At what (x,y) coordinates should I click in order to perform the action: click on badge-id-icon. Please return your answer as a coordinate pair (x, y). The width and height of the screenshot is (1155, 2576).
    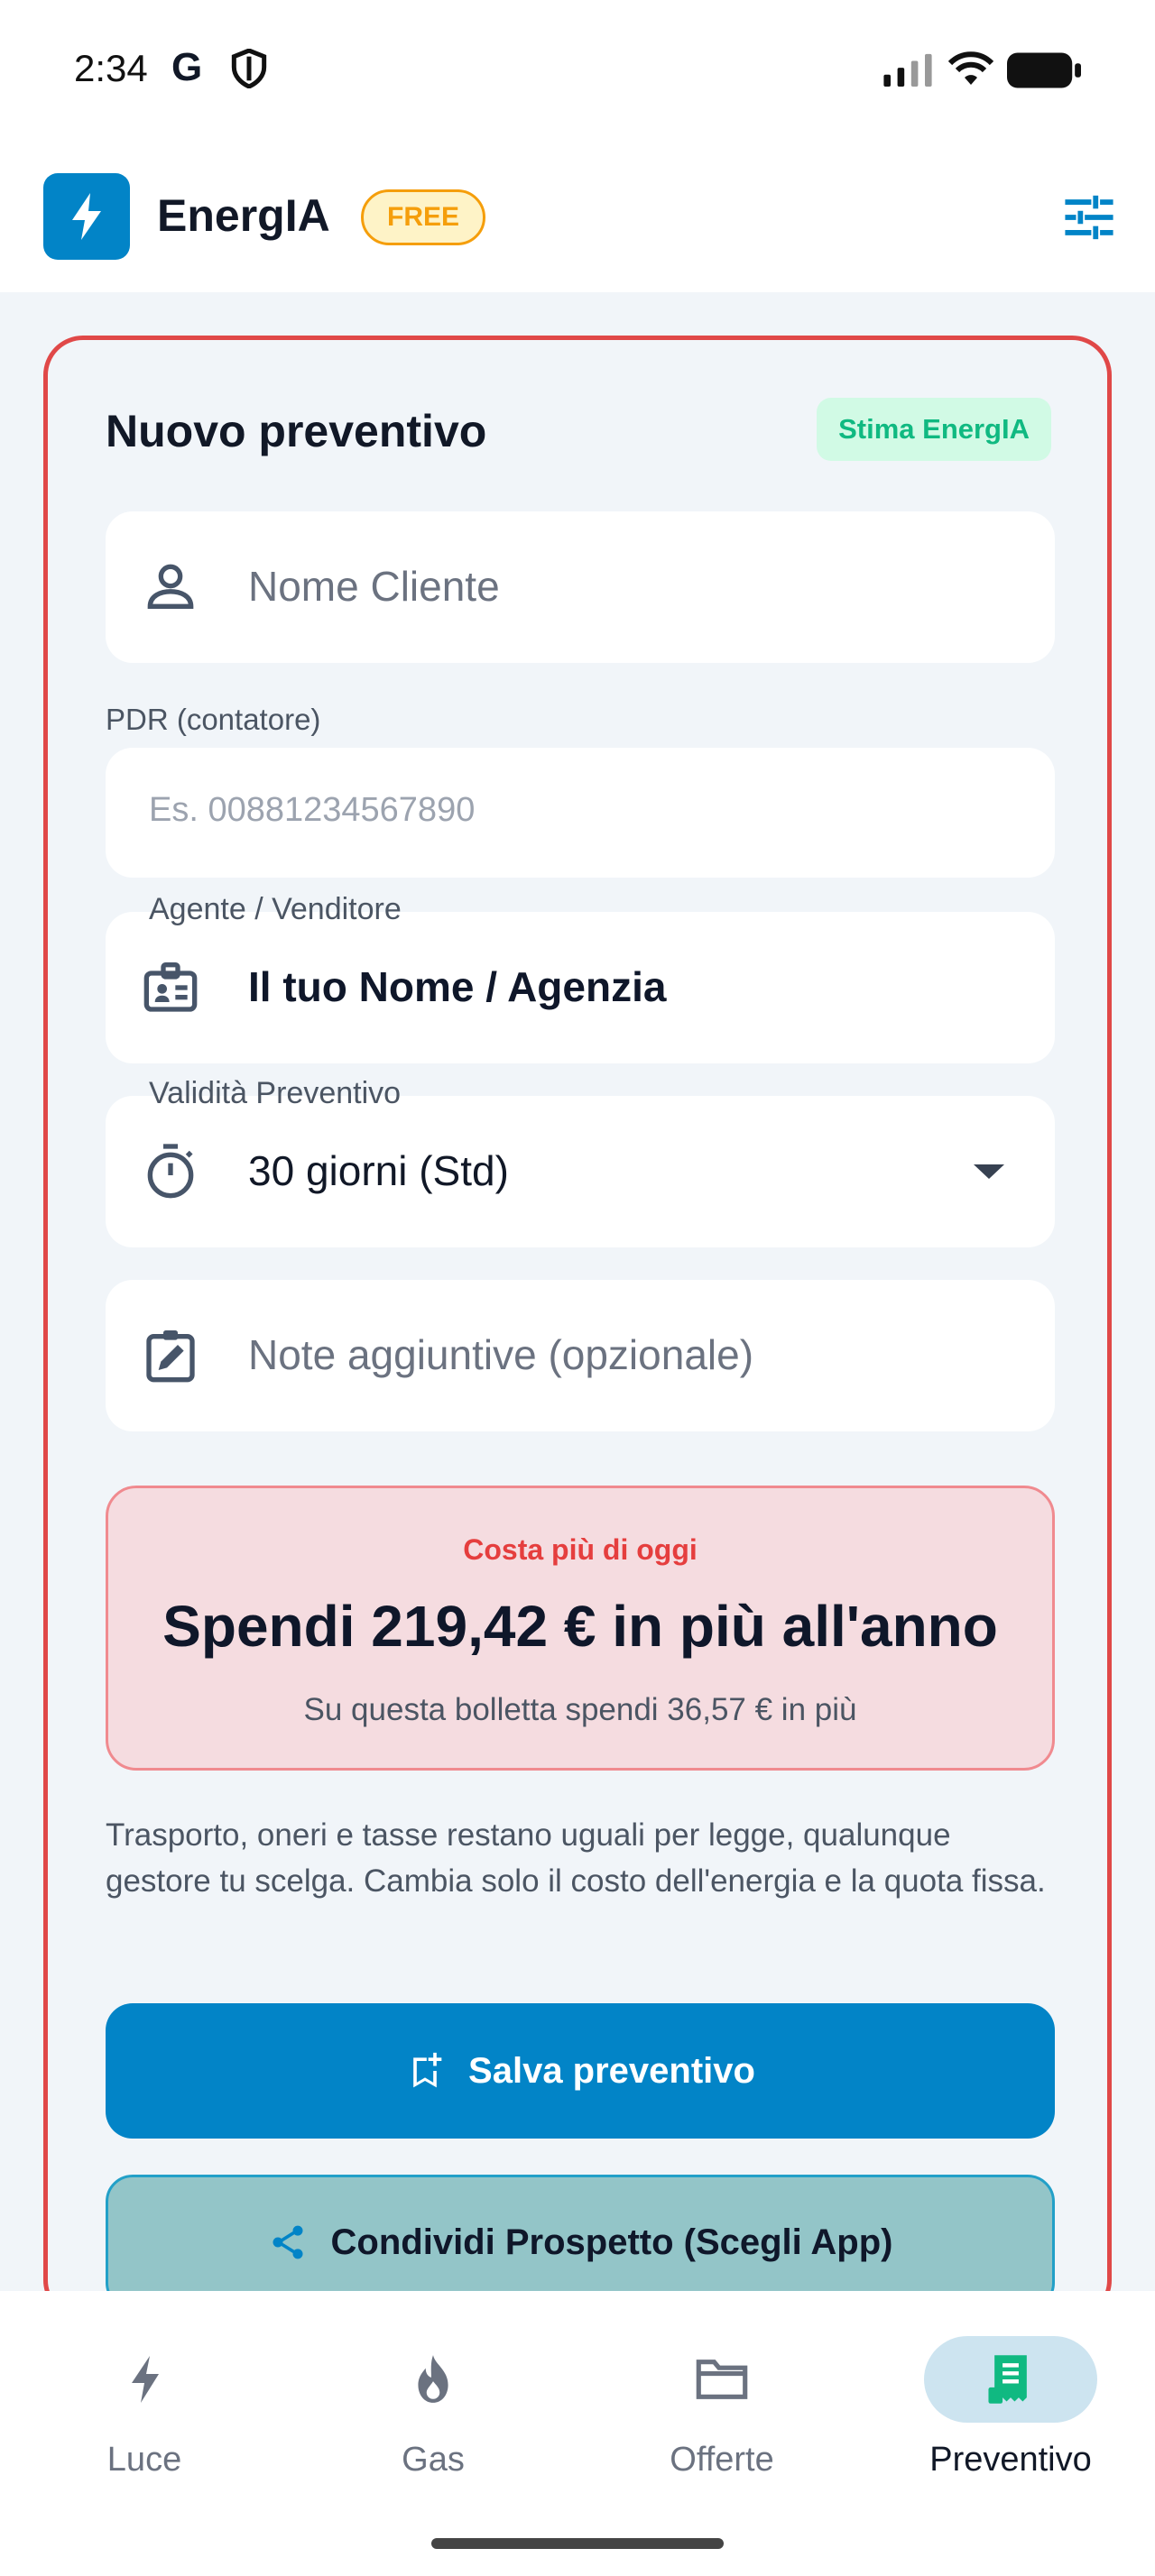
    Looking at the image, I should click on (170, 987).